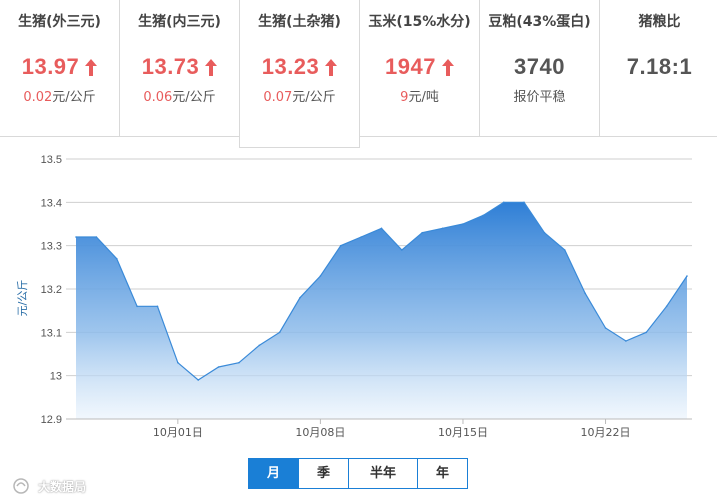 Image resolution: width=717 pixels, height=500 pixels. I want to click on card-price: 3740, so click(539, 66).